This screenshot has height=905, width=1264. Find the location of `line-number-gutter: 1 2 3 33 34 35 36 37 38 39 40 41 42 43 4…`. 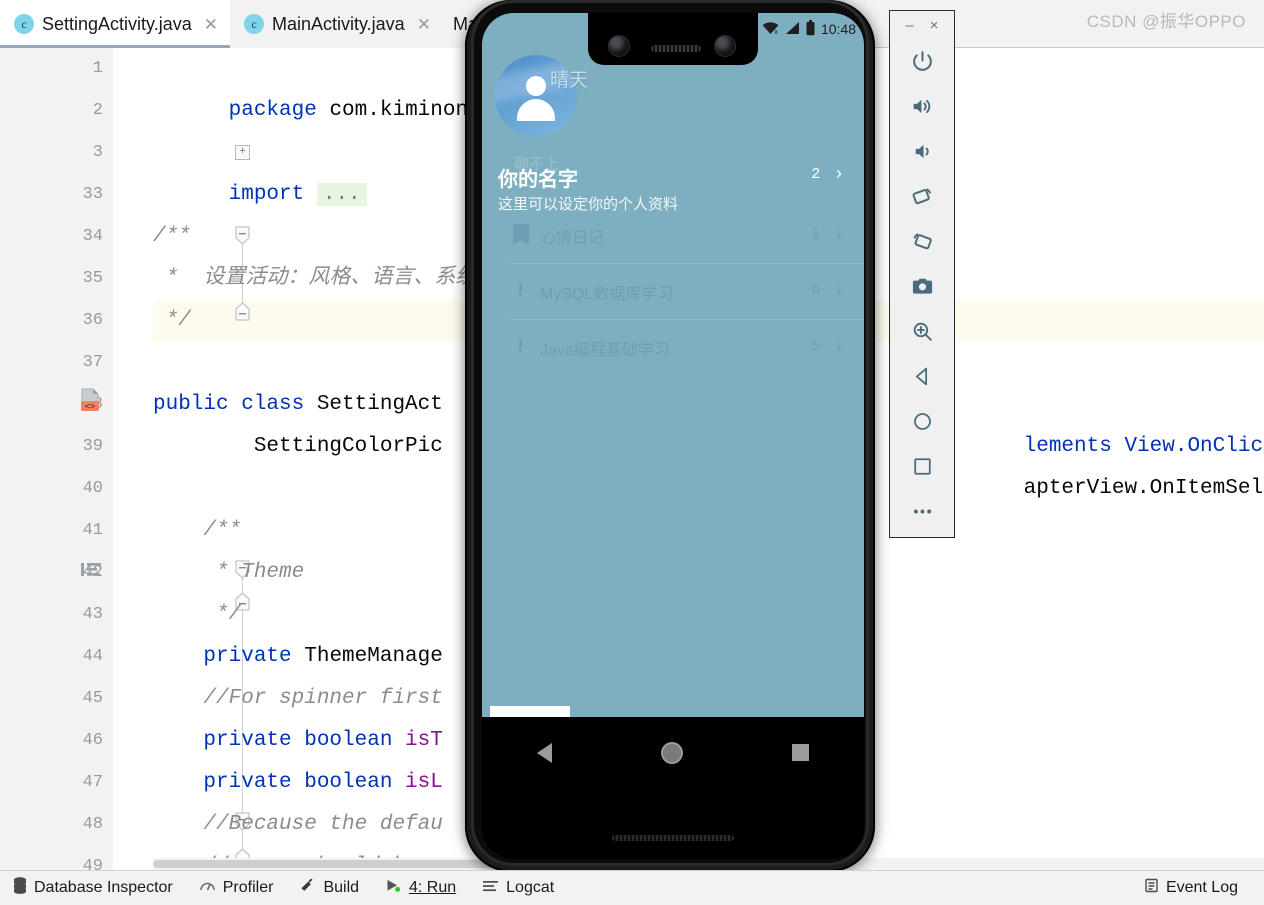

line-number-gutter: 1 2 3 33 34 35 36 37 38 39 40 41 42 43 4… is located at coordinates (56, 459).